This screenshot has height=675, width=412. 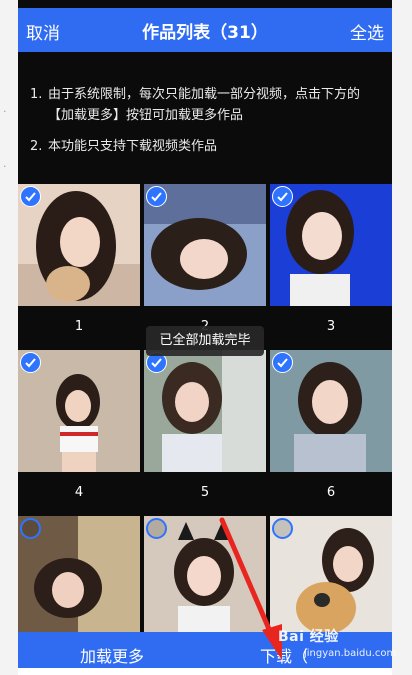 I want to click on watermark-logo: Bai 经验, so click(x=308, y=637).